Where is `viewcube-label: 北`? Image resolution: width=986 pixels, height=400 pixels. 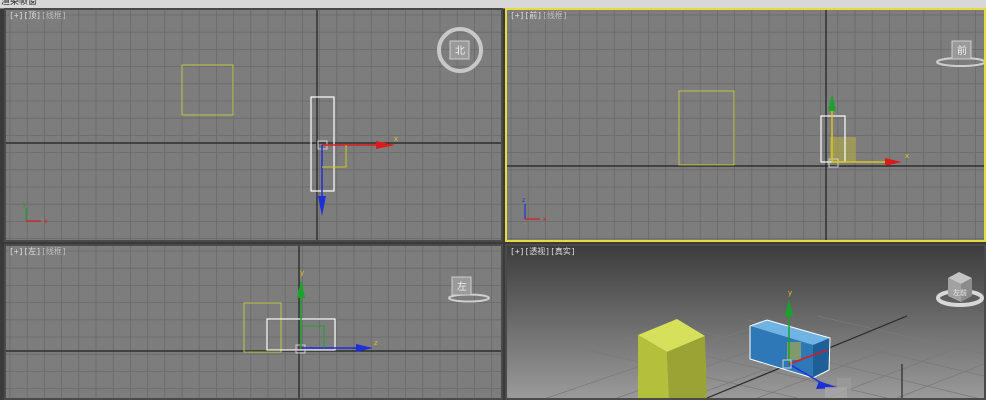 viewcube-label: 北 is located at coordinates (460, 51).